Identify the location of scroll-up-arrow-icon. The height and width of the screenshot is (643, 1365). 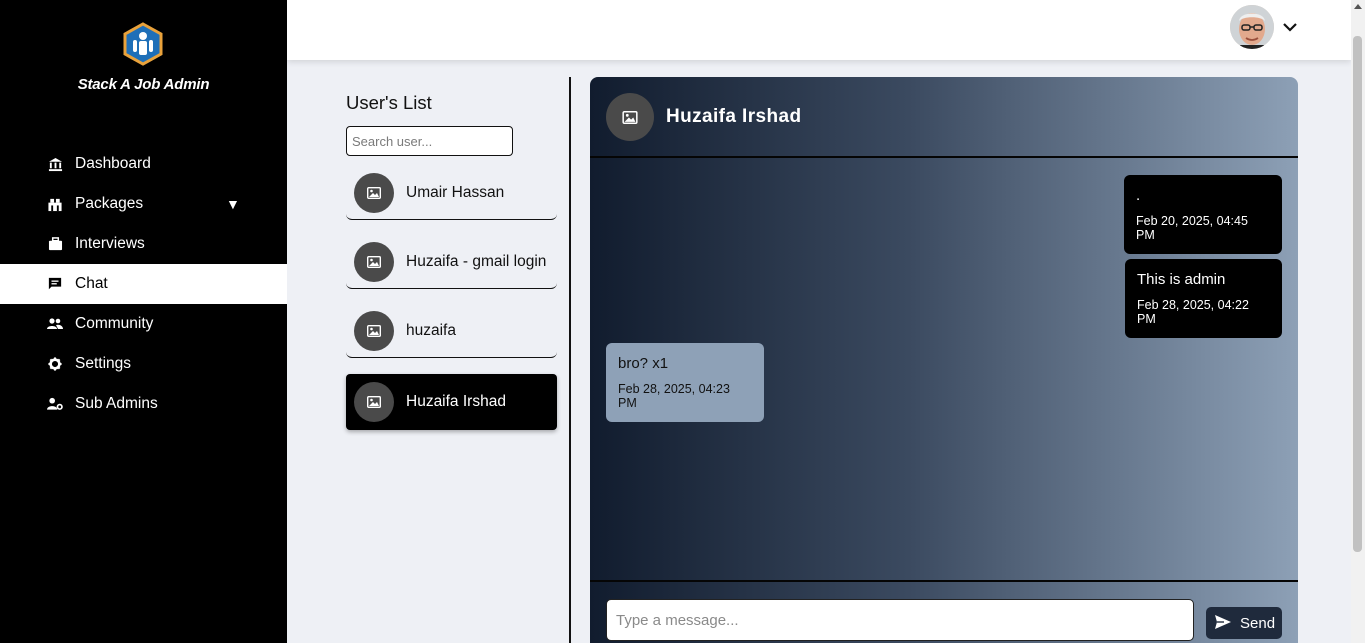
(1358, 6).